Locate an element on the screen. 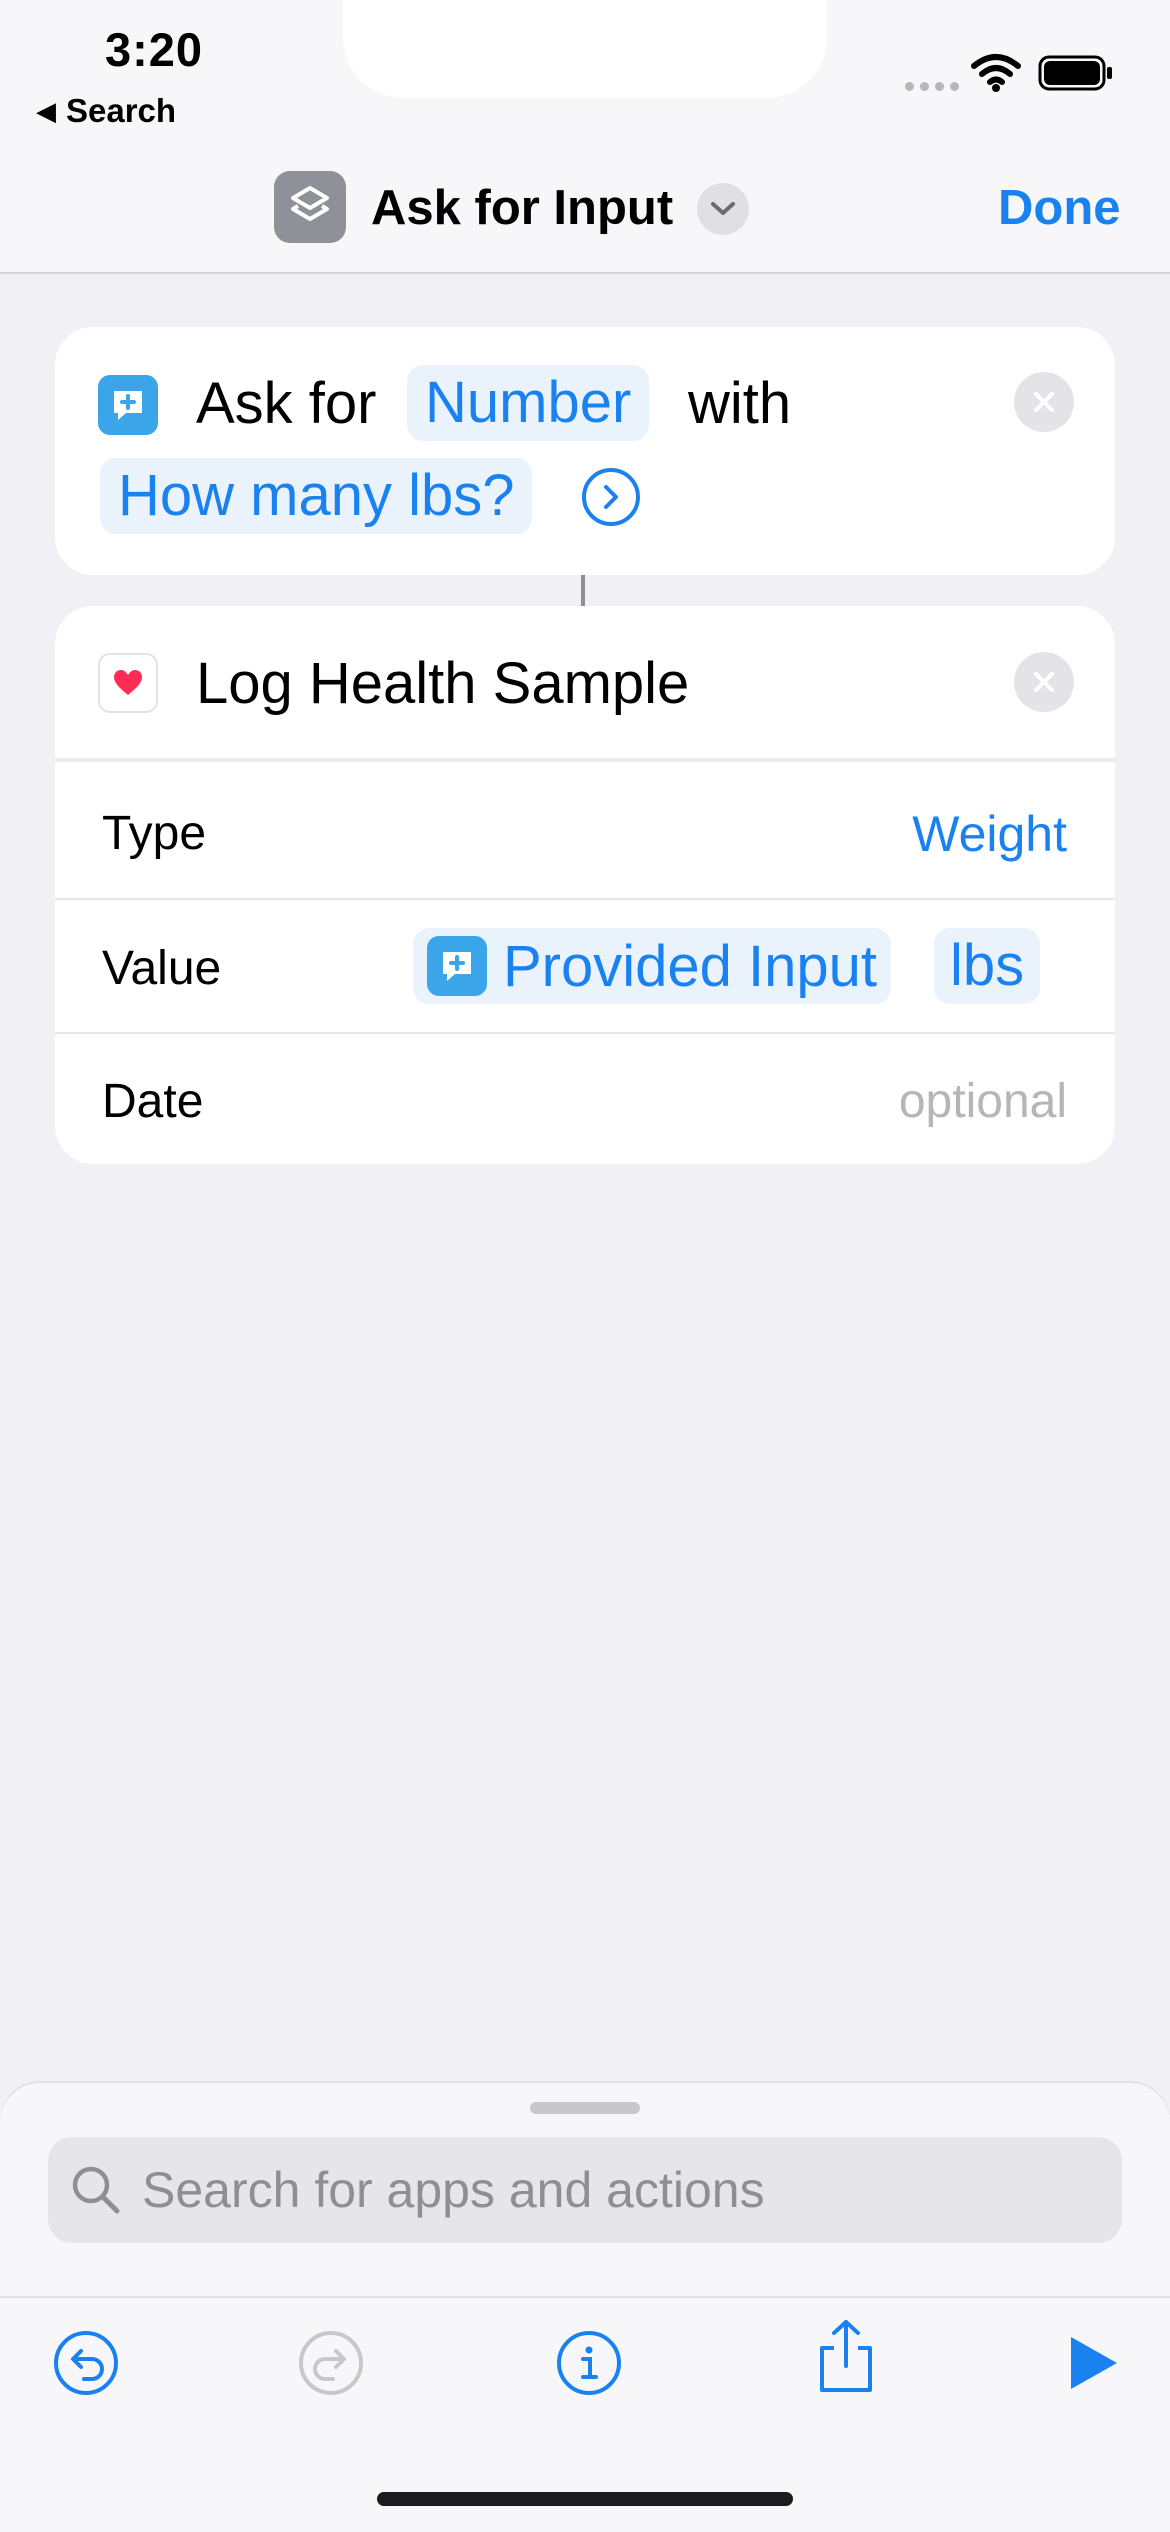 The image size is (1170, 2532). search-input is located at coordinates (592, 2190).